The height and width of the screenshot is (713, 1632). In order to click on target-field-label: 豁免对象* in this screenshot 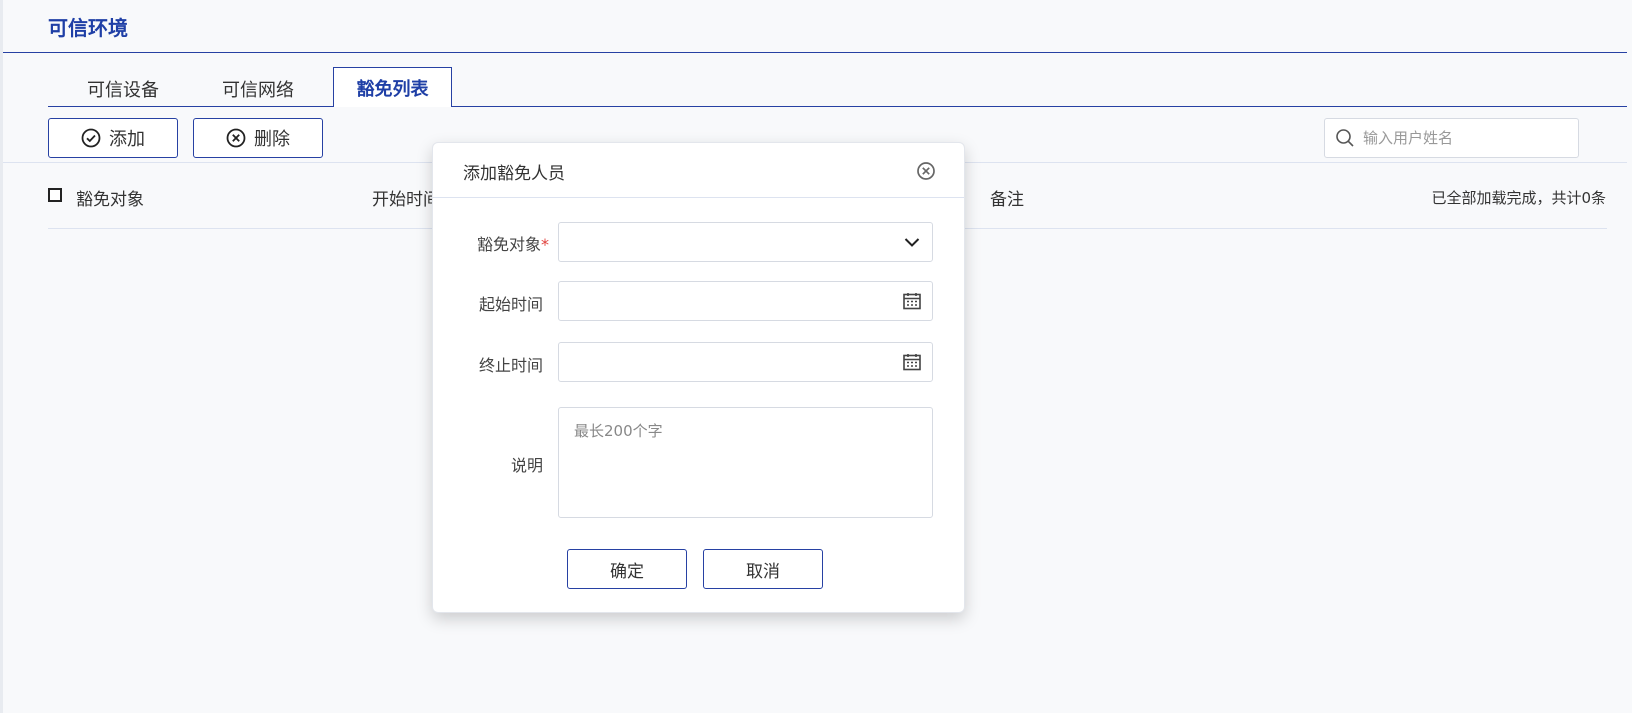, I will do `click(494, 243)`.